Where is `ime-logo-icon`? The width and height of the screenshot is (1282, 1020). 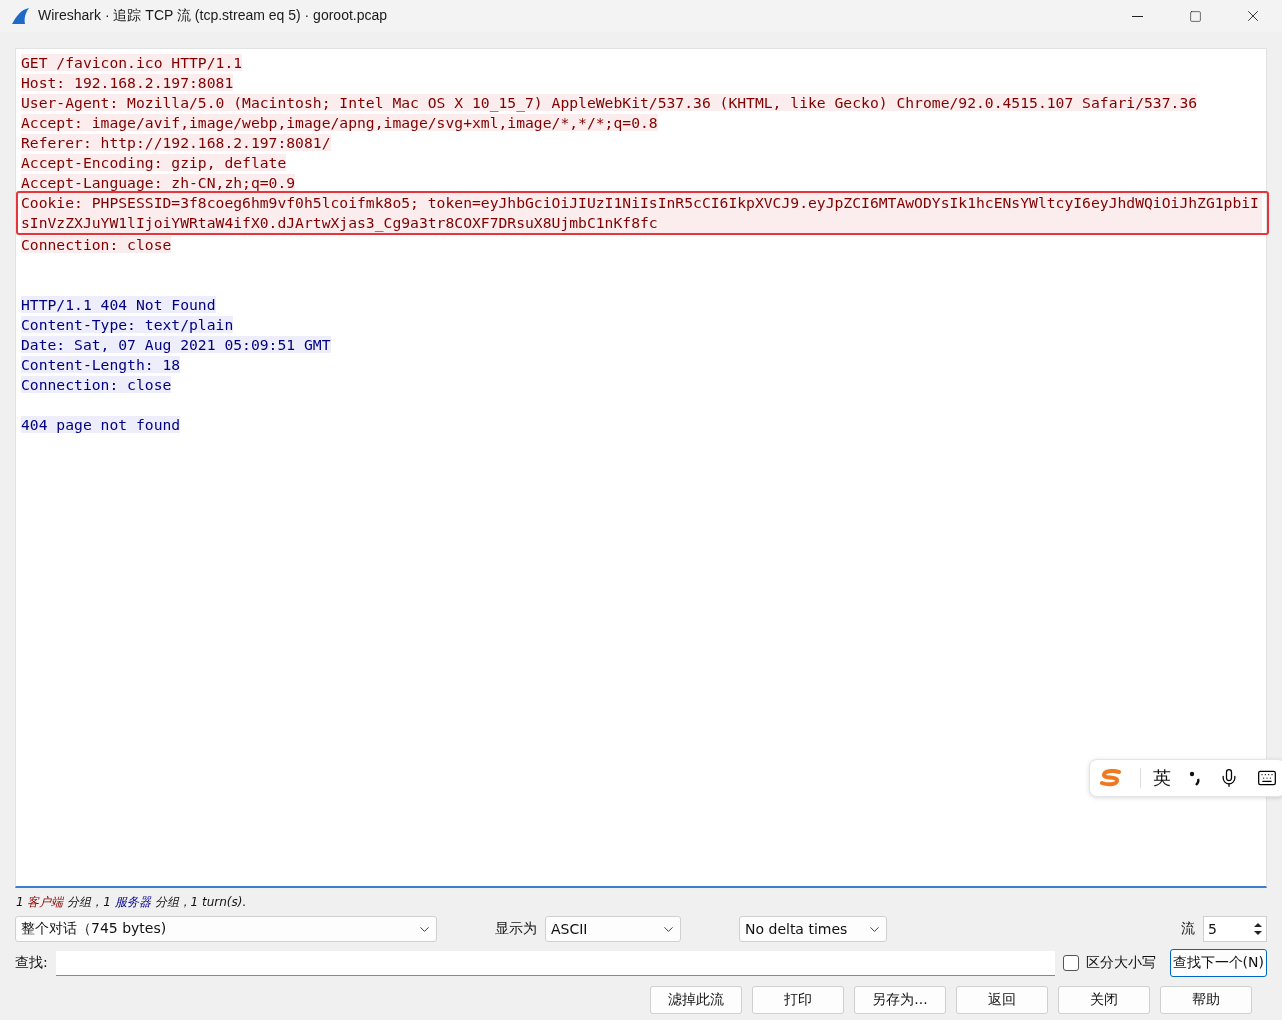 ime-logo-icon is located at coordinates (1111, 778).